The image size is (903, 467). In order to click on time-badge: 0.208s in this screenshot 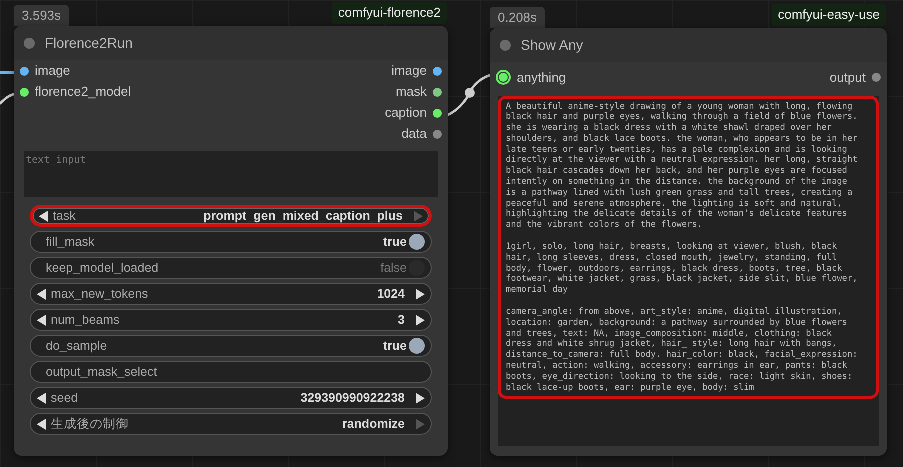, I will do `click(518, 17)`.